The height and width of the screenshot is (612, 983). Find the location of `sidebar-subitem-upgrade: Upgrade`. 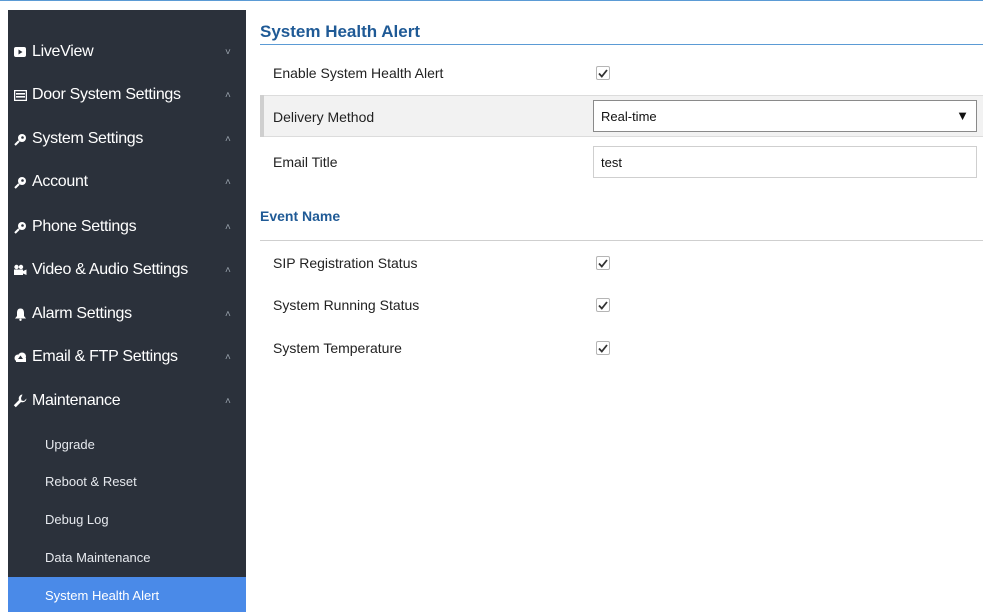

sidebar-subitem-upgrade: Upgrade is located at coordinates (127, 444).